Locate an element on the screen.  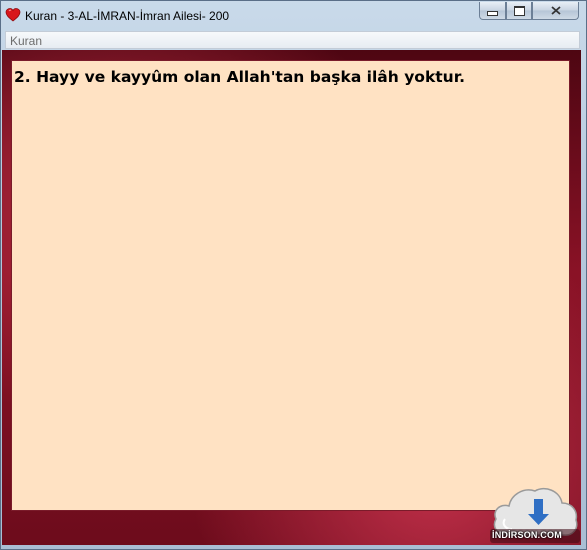
maximize-icon is located at coordinates (519, 10).